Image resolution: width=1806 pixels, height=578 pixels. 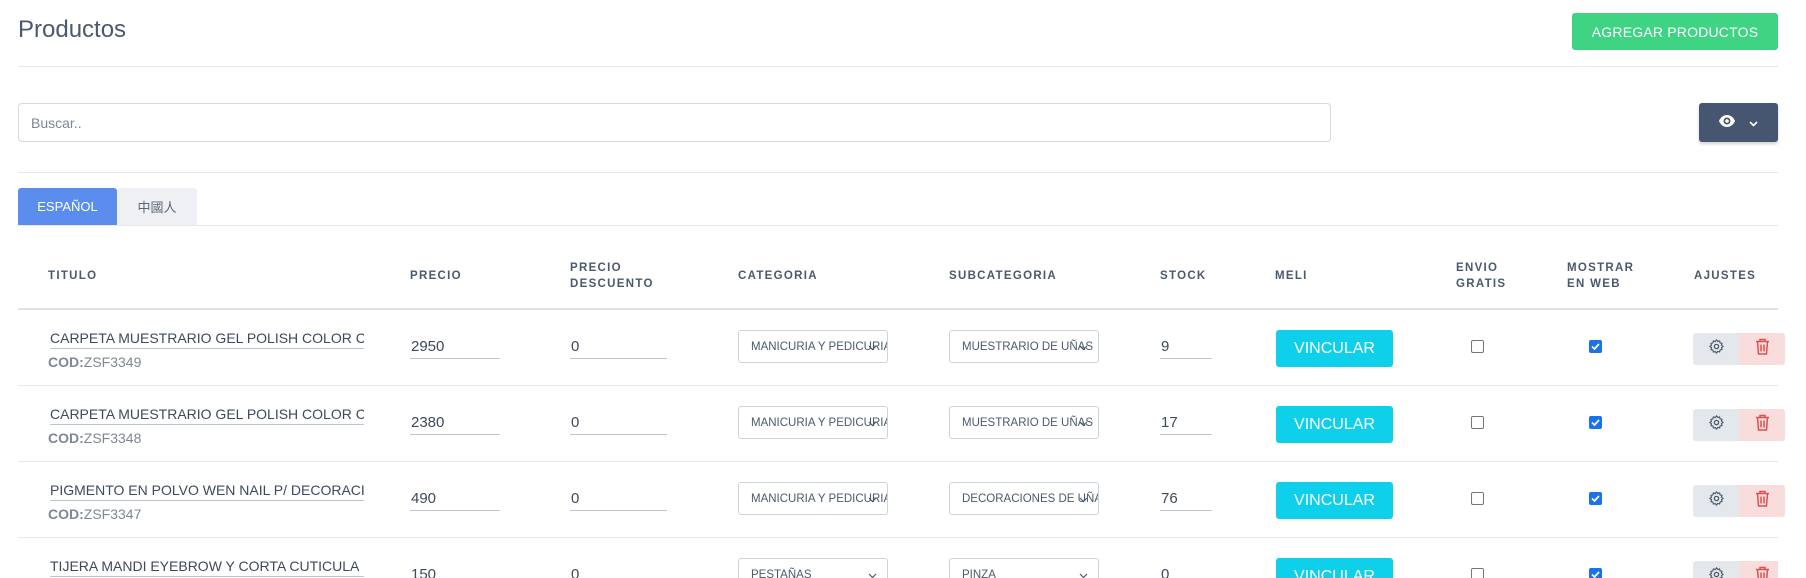 I want to click on product-code: COD:ZSF3347, so click(x=94, y=514).